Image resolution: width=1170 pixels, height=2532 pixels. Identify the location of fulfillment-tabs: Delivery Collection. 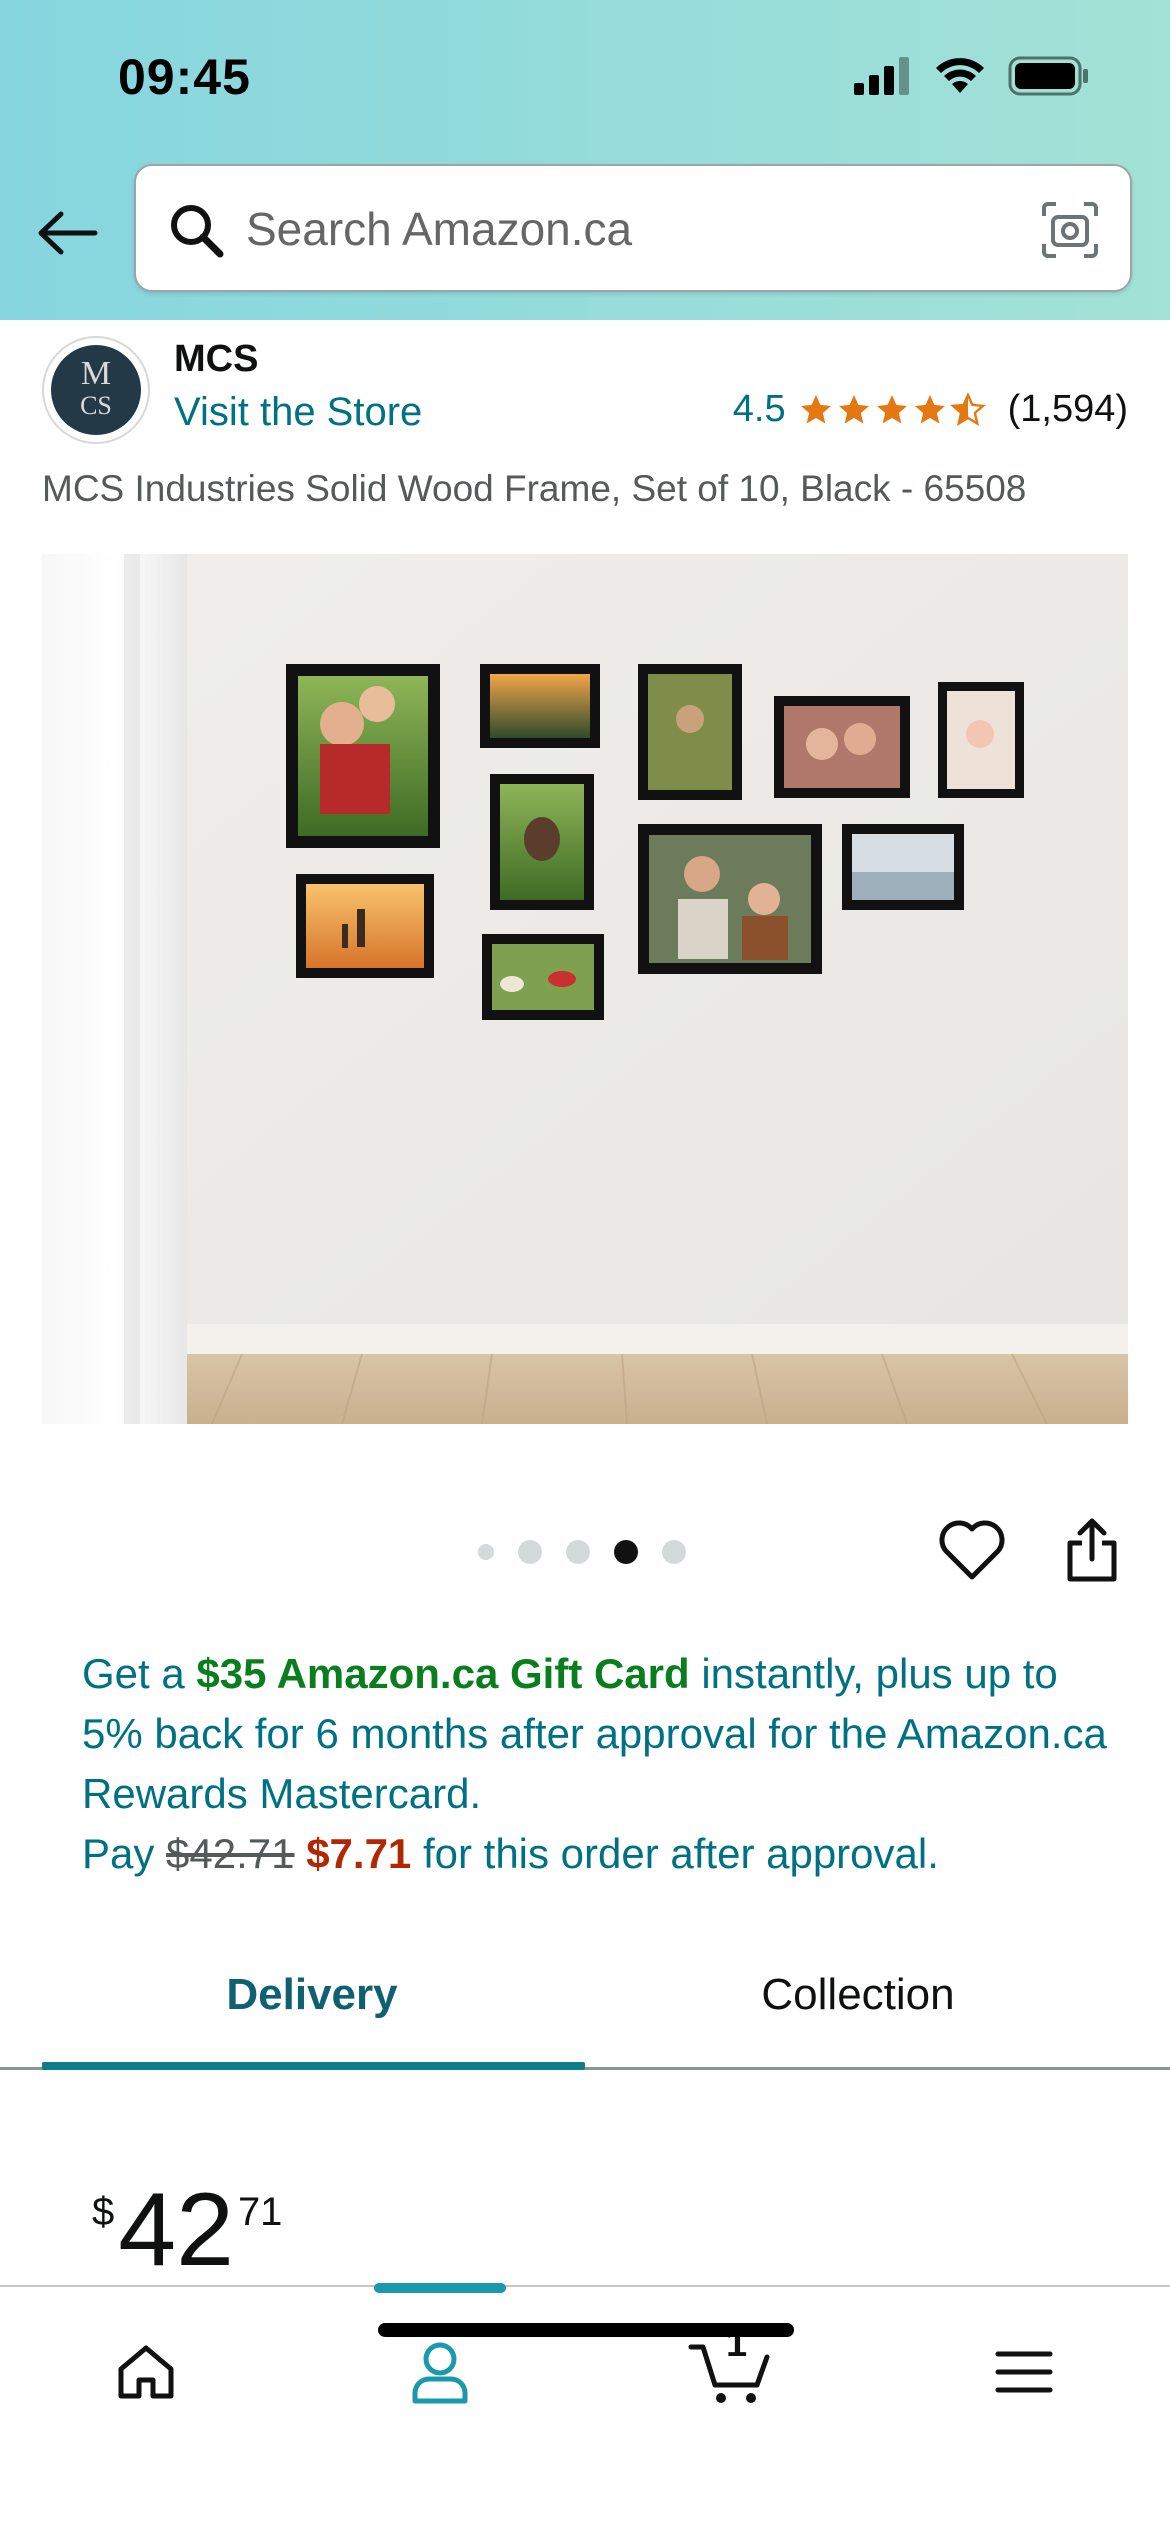
(585, 2005).